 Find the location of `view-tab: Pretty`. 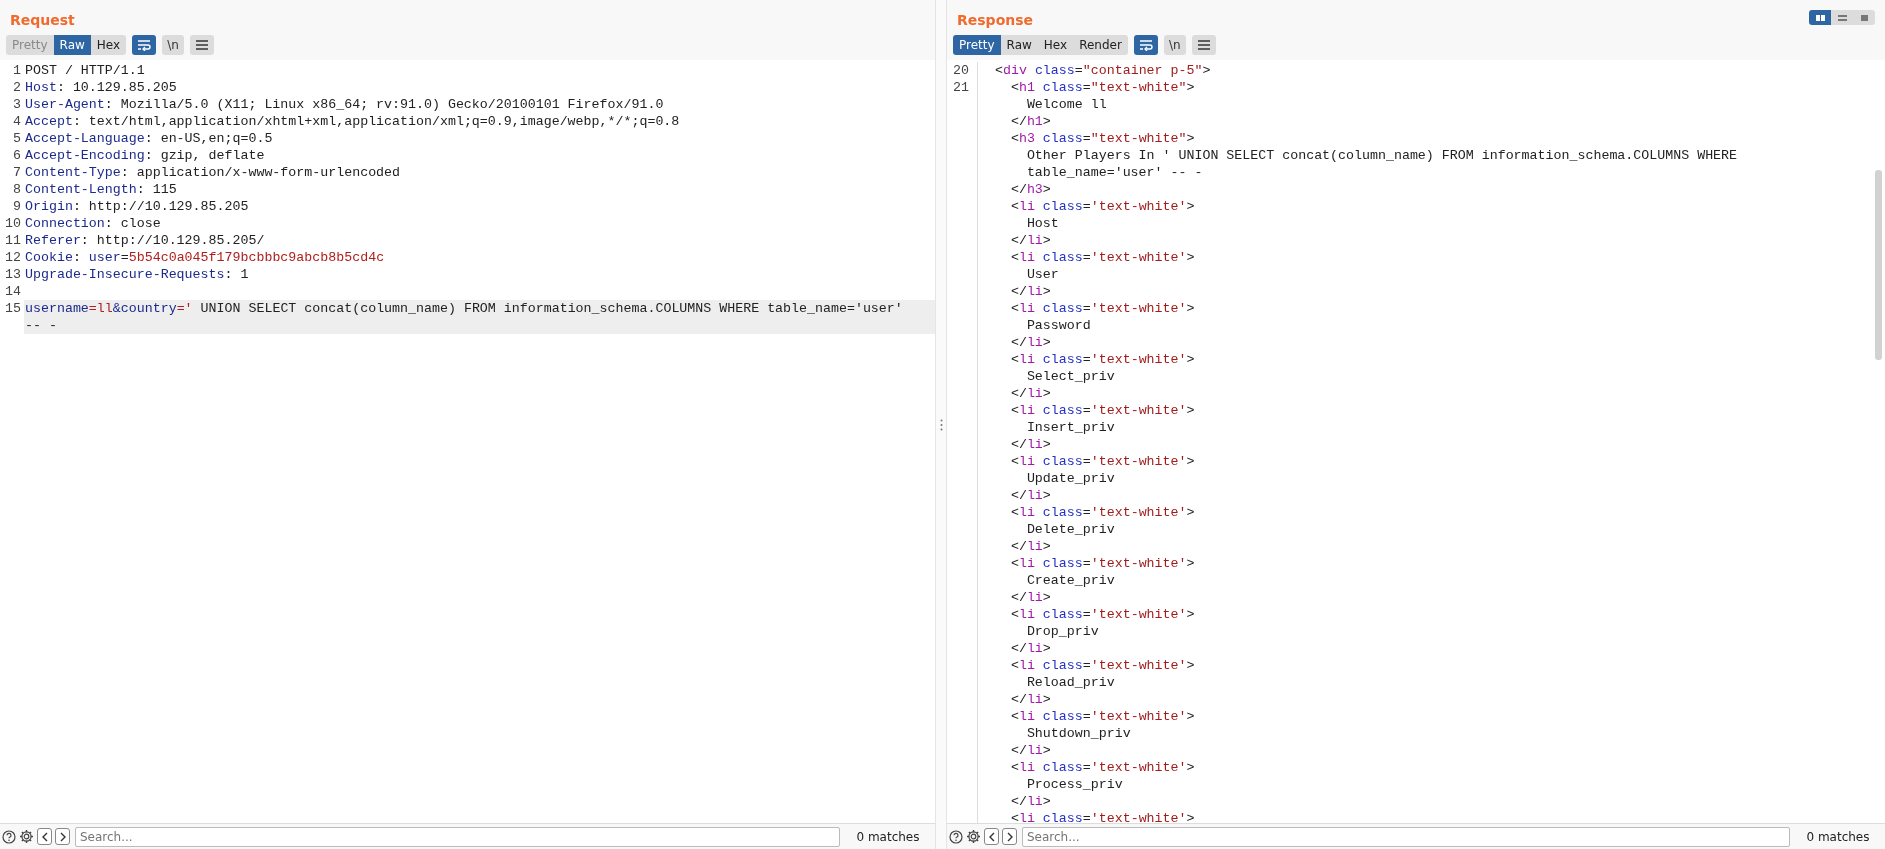

view-tab: Pretty is located at coordinates (977, 45).